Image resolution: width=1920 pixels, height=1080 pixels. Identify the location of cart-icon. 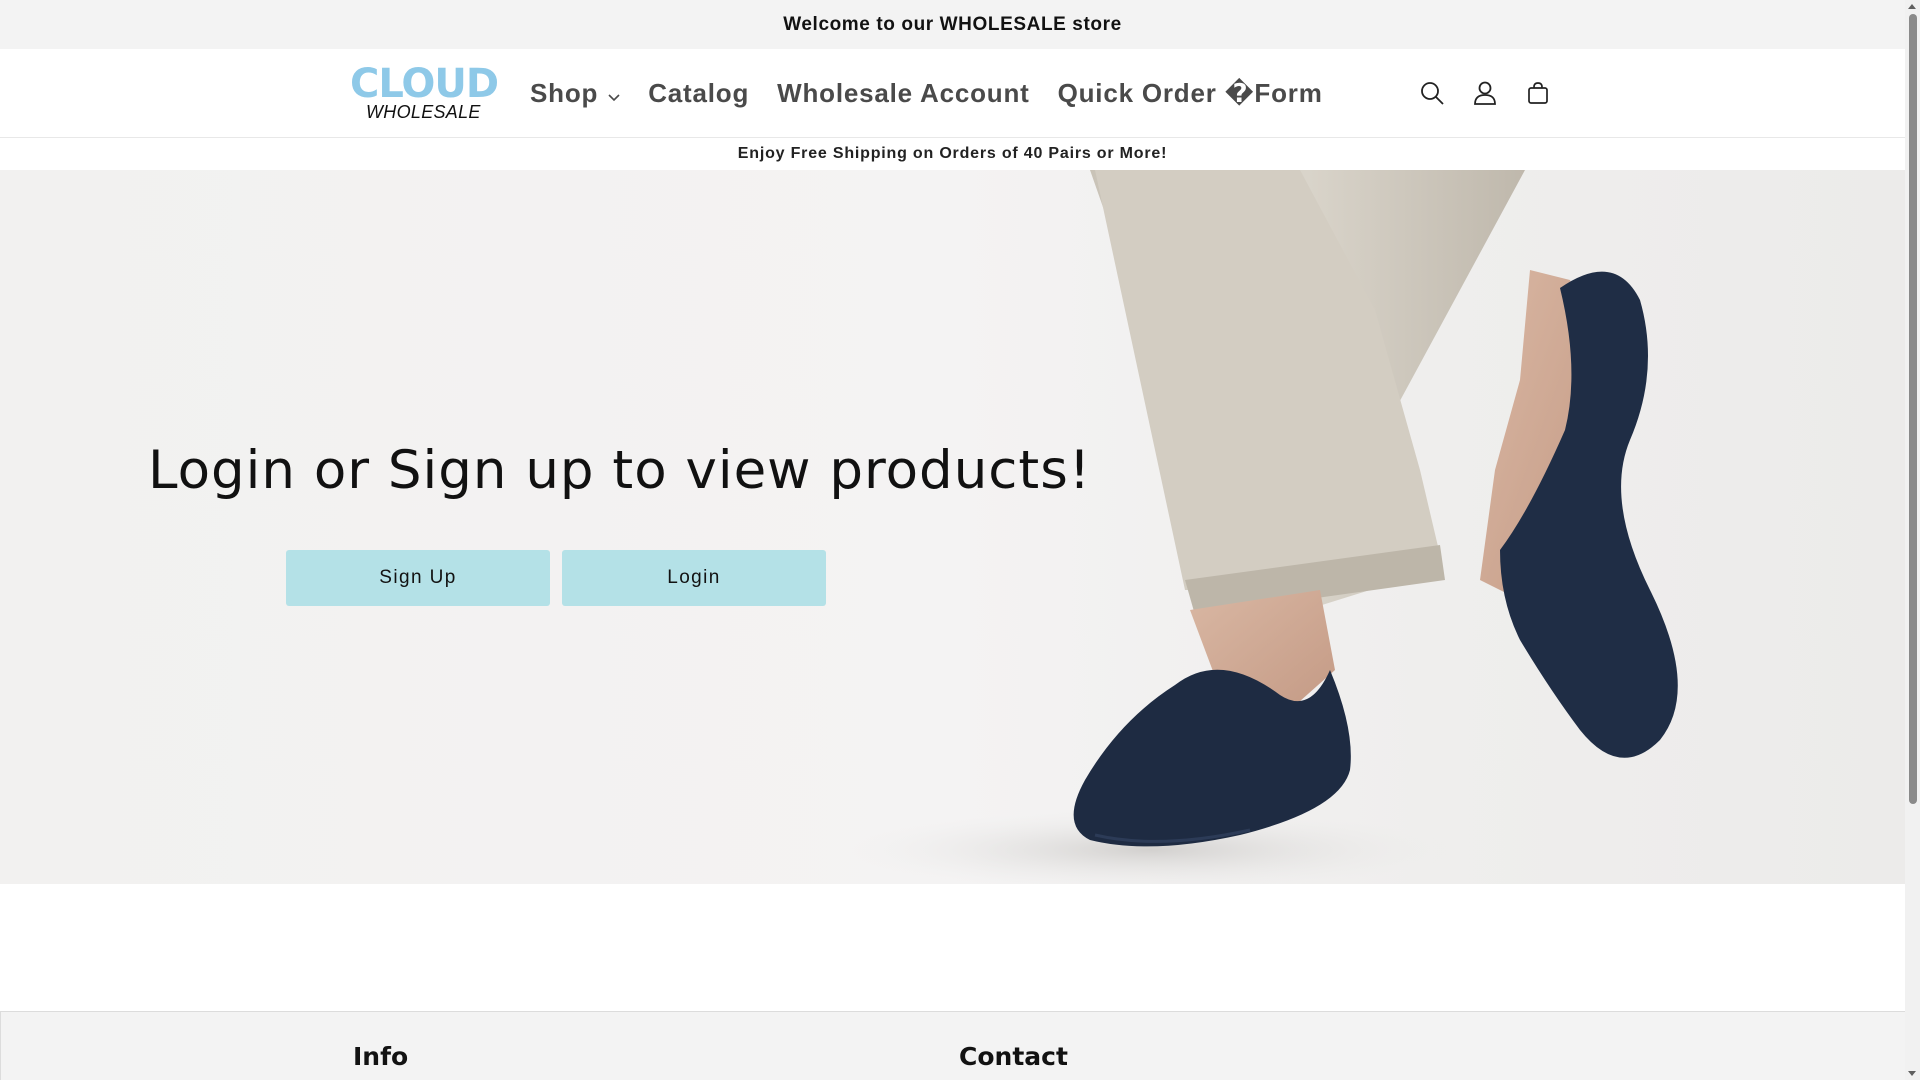
(1538, 93).